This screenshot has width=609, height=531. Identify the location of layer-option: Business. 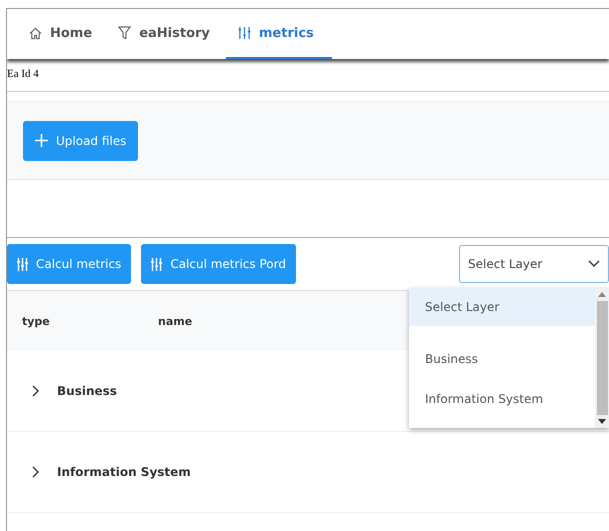
(502, 359).